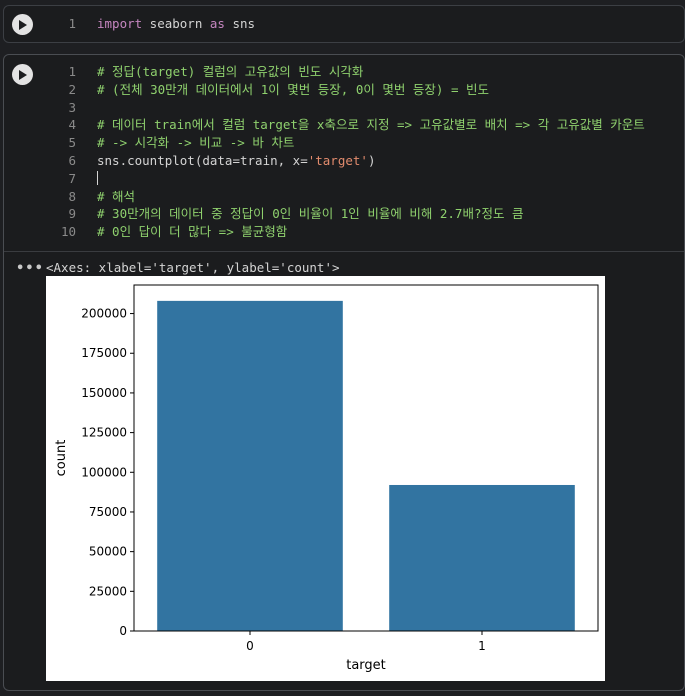 Image resolution: width=685 pixels, height=696 pixels. I want to click on code-cell-import: 1 import seaborn as sns, so click(344, 24).